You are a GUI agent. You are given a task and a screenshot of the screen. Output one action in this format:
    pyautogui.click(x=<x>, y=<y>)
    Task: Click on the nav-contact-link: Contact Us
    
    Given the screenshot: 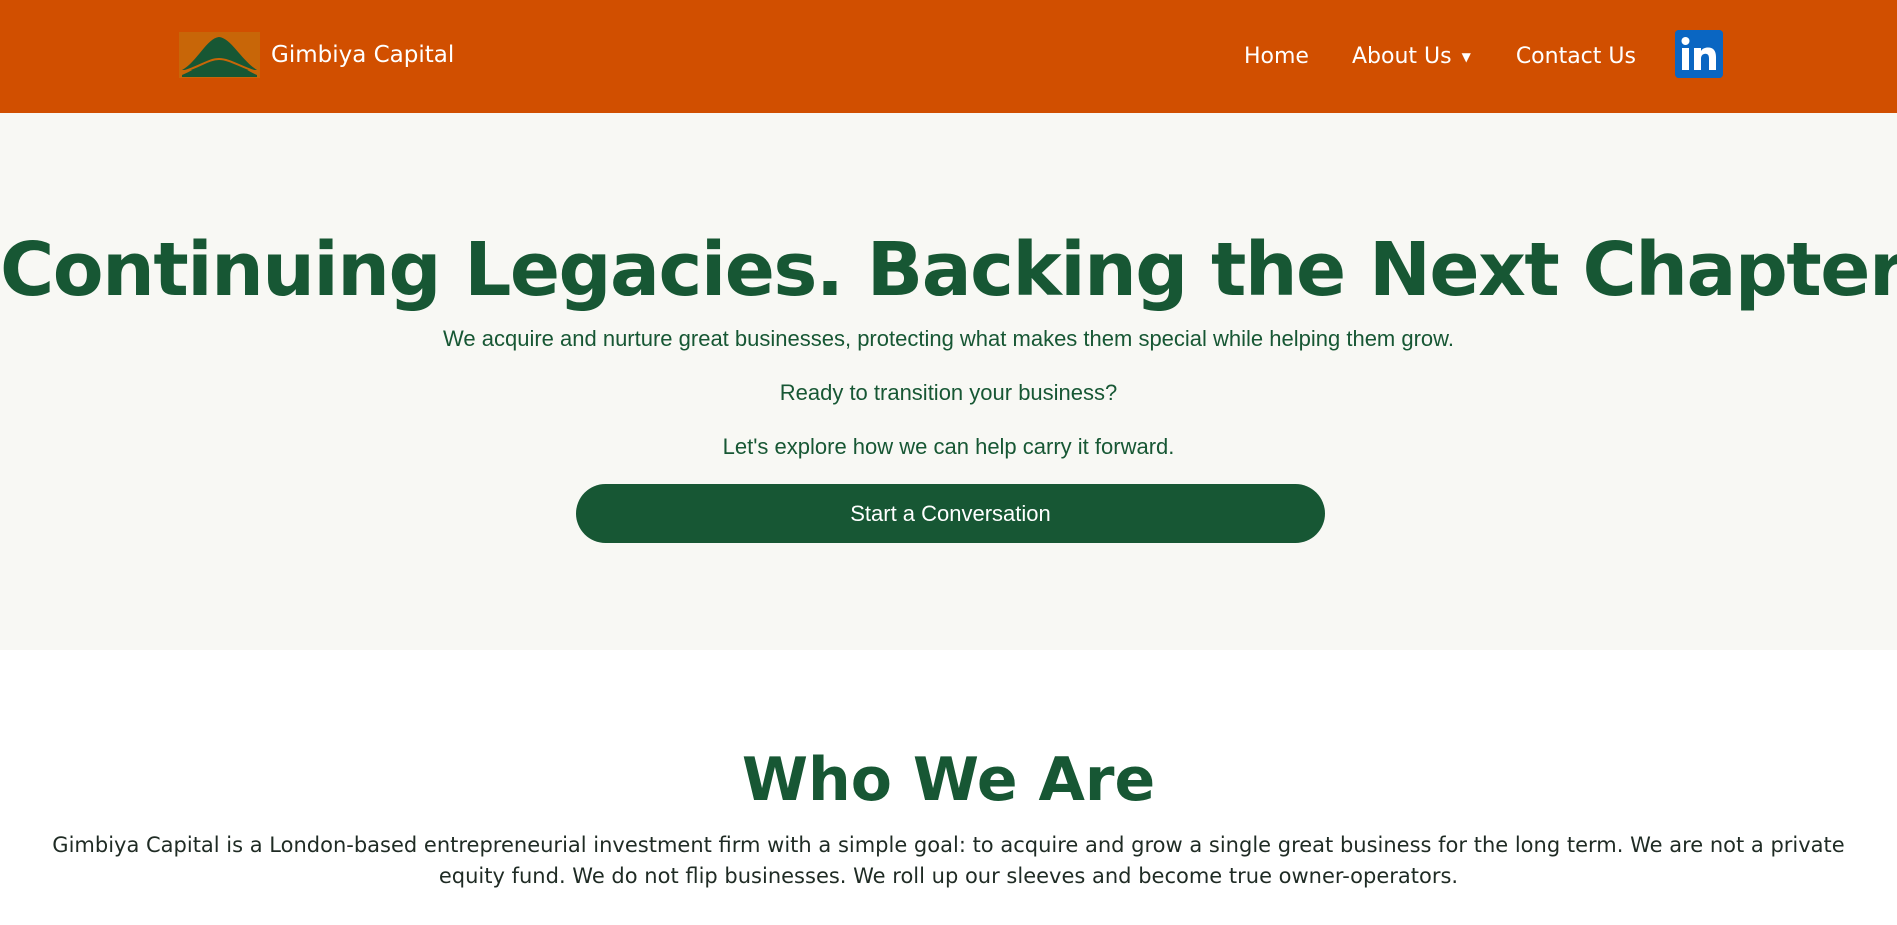 What is the action you would take?
    pyautogui.click(x=1576, y=56)
    